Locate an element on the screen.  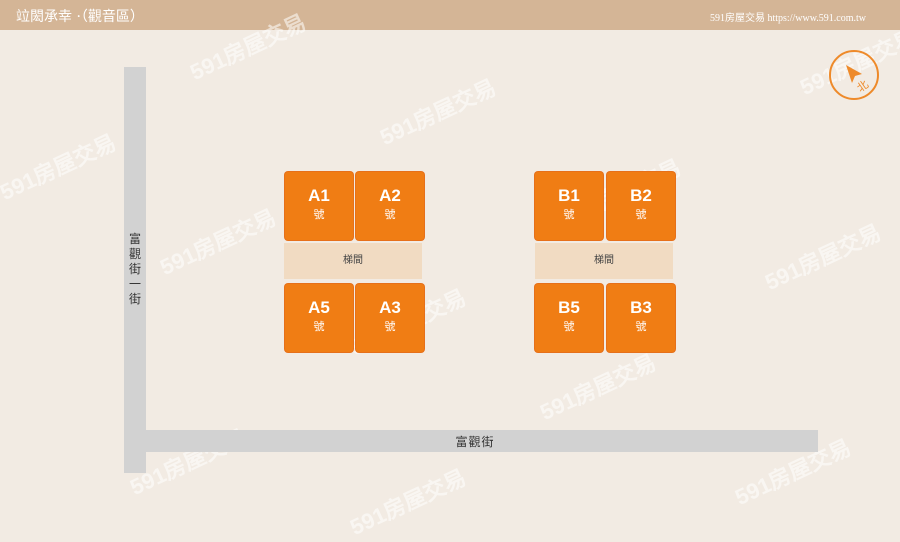
north-arrow-icon is located at coordinates (854, 74).